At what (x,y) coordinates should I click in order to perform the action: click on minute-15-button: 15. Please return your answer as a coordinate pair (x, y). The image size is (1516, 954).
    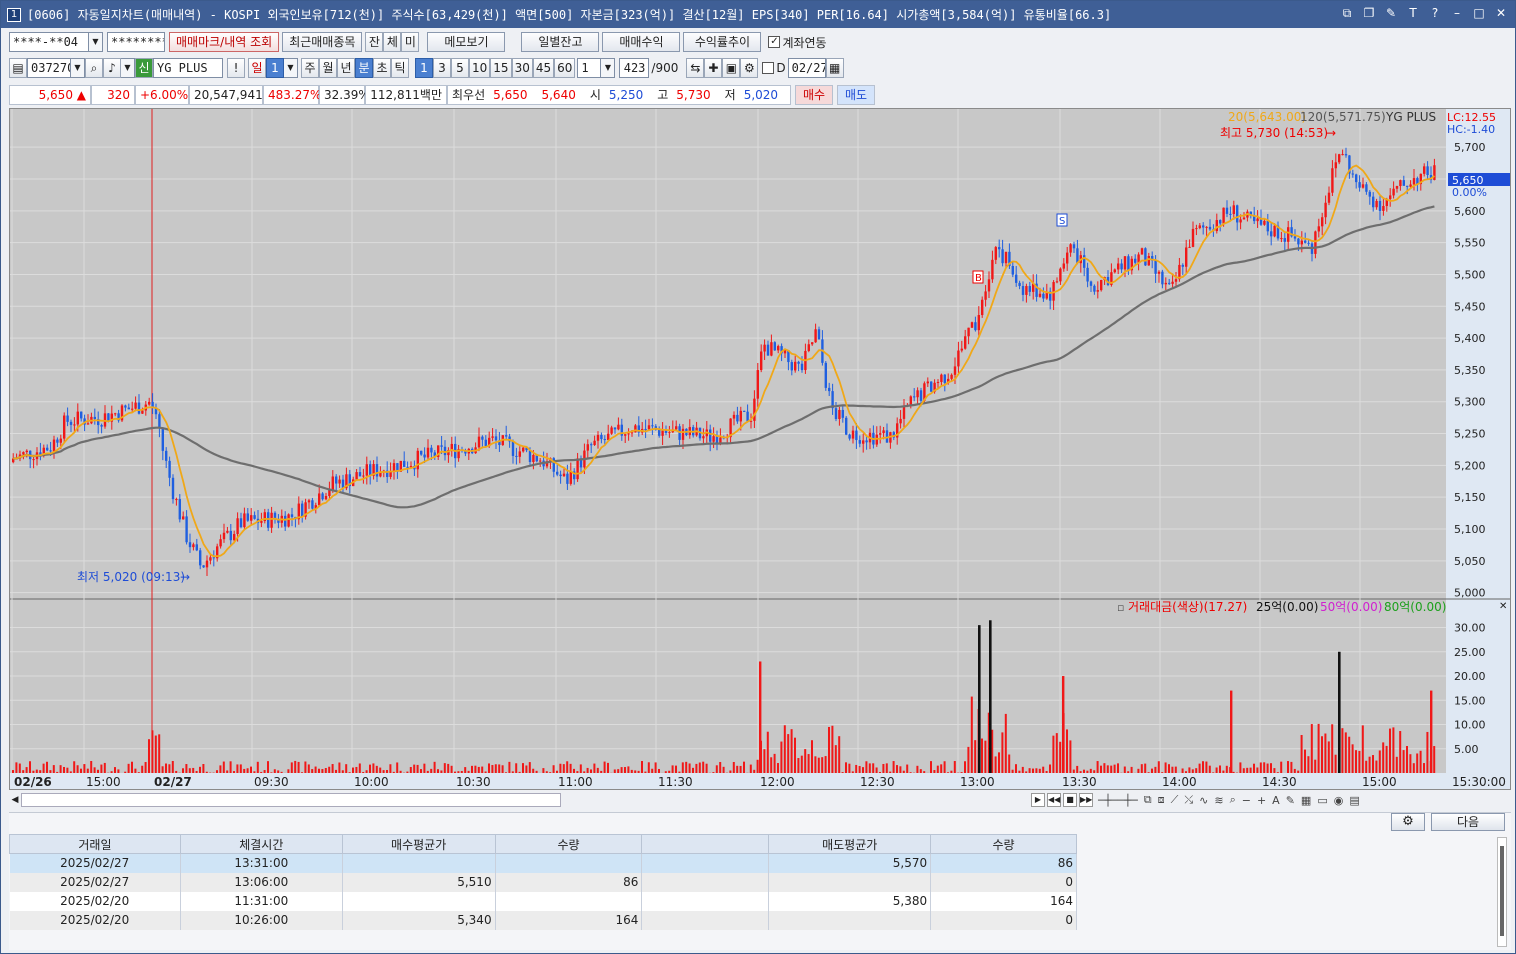
    Looking at the image, I should click on (501, 68).